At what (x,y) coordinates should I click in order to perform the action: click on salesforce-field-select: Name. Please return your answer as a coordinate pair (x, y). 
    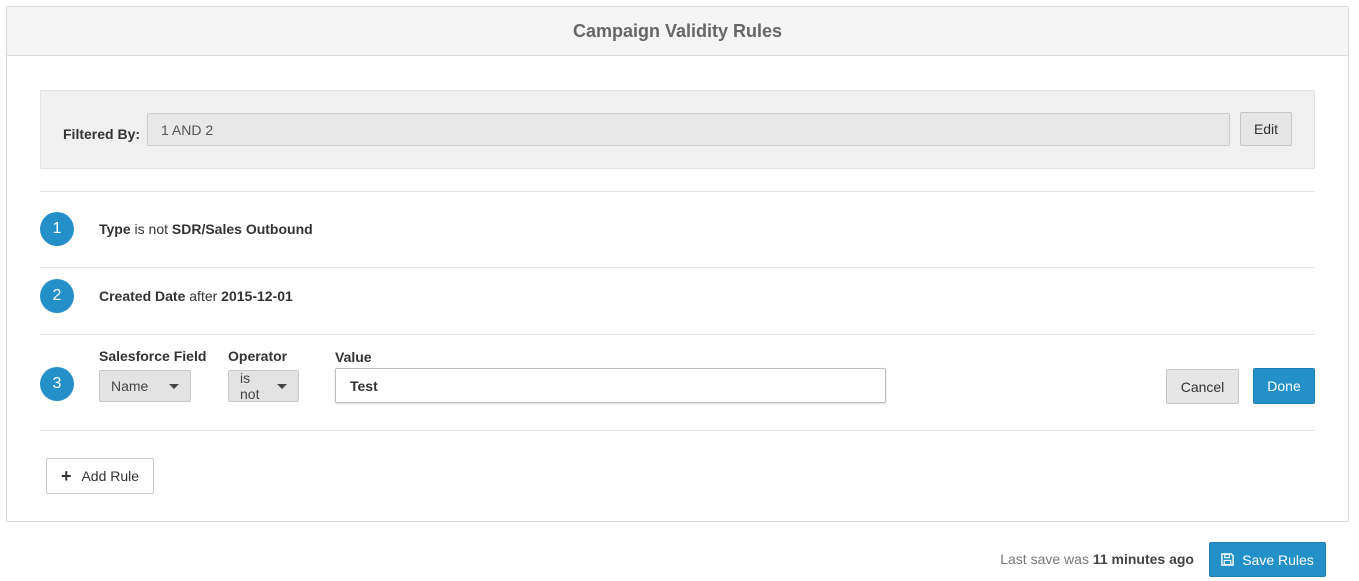
    Looking at the image, I should click on (145, 386).